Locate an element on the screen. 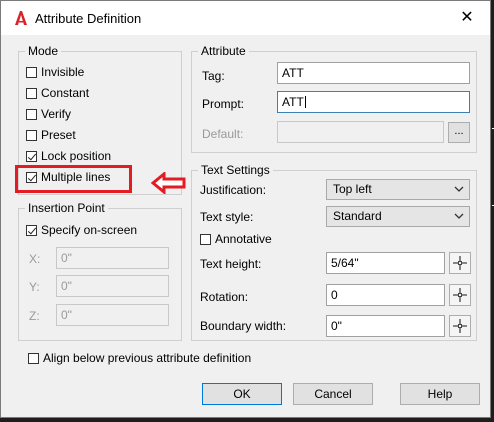  y-label: Y: is located at coordinates (34, 287).